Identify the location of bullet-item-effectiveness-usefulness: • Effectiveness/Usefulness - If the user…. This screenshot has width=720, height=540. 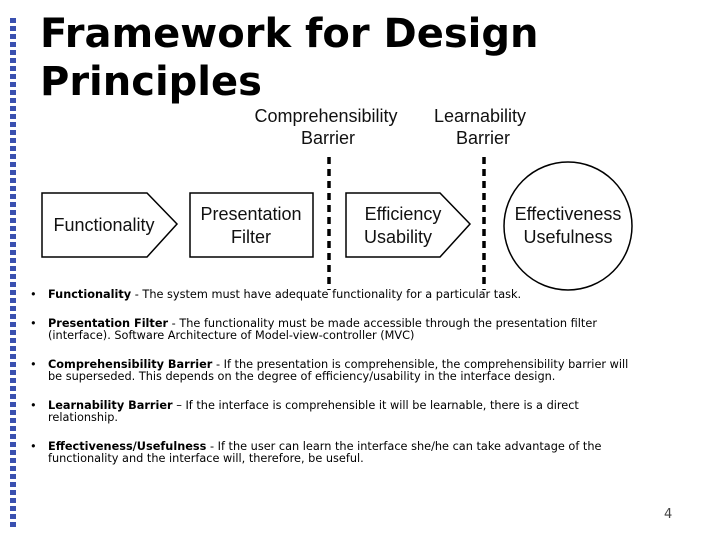
(333, 453).